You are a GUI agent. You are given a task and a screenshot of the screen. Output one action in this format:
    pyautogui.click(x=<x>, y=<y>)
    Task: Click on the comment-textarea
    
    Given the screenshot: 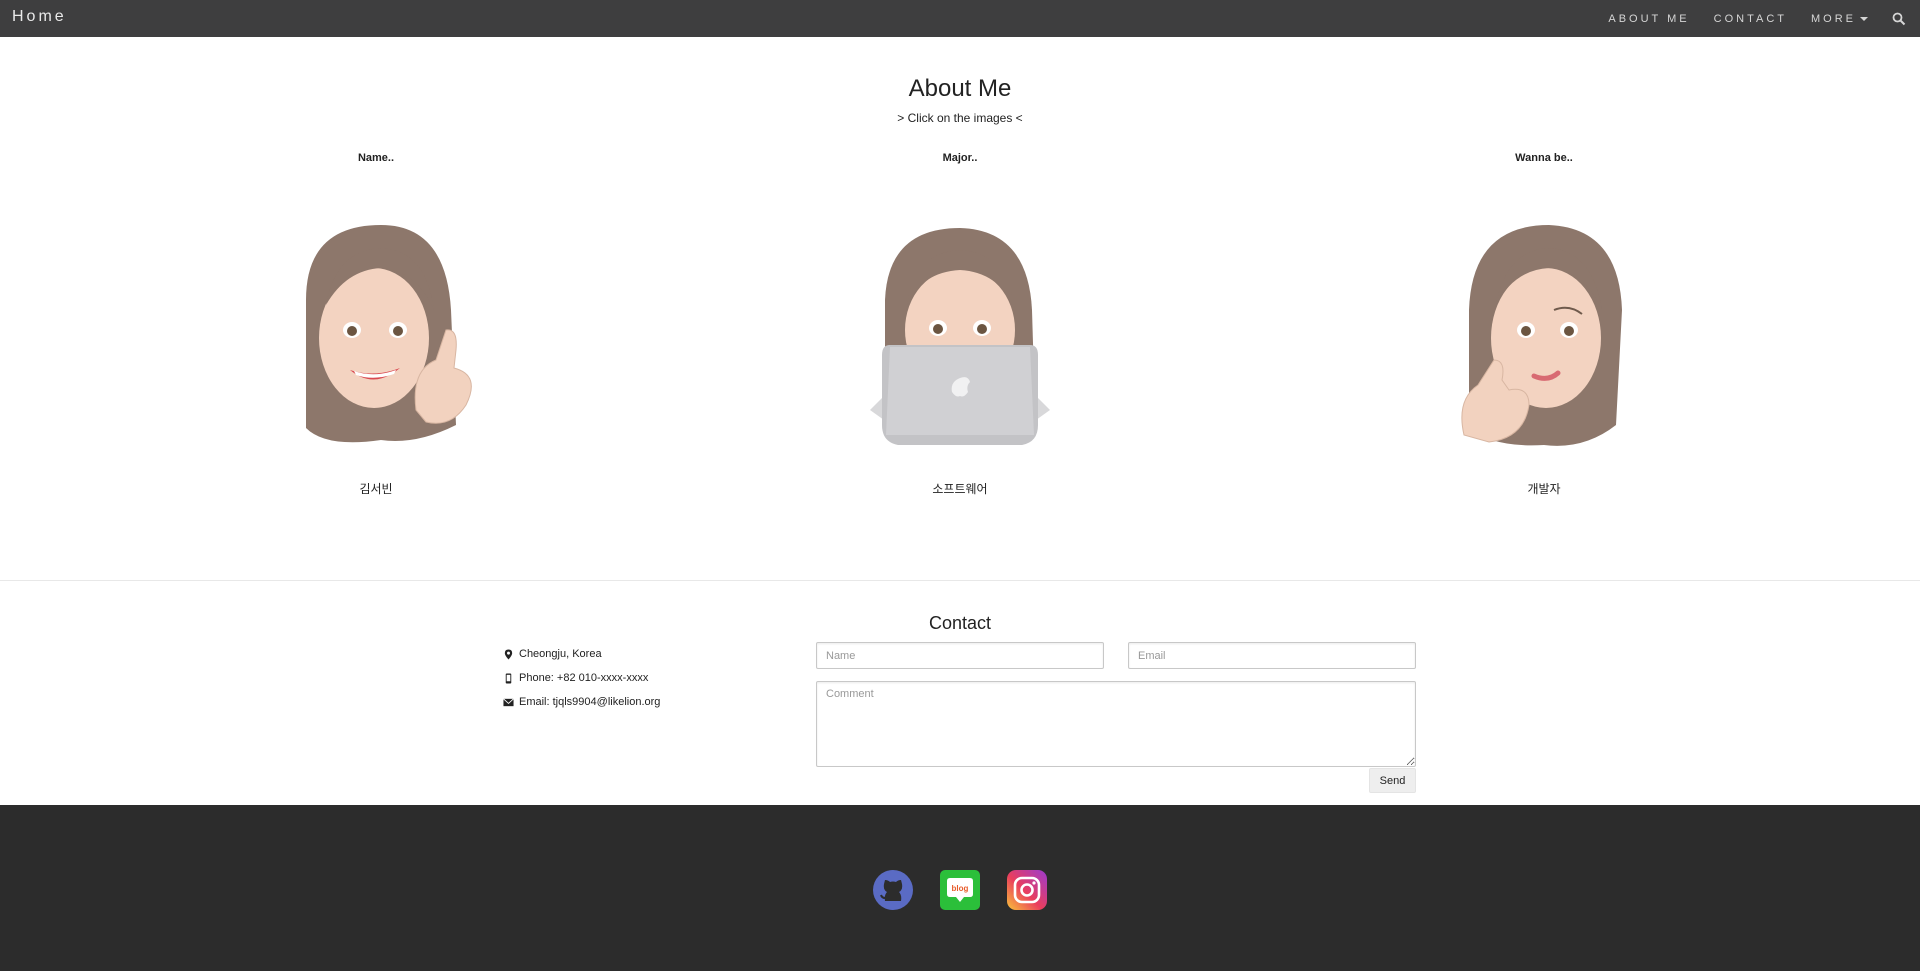 What is the action you would take?
    pyautogui.click(x=1116, y=724)
    